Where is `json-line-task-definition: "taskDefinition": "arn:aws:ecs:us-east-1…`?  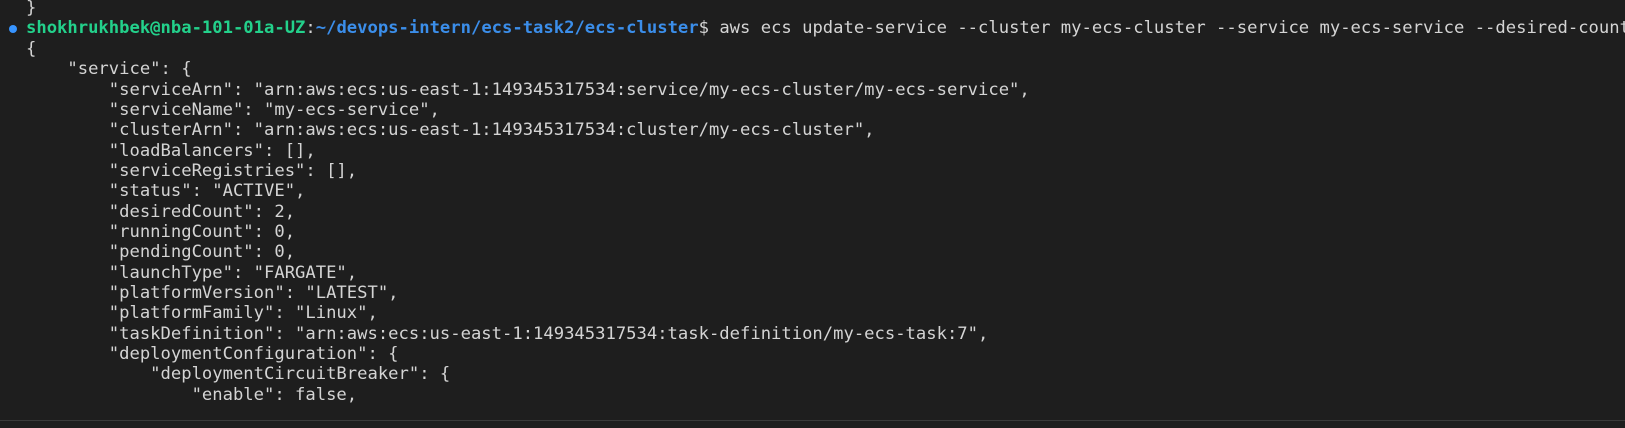 json-line-task-definition: "taskDefinition": "arn:aws:ecs:us-east-1… is located at coordinates (507, 334).